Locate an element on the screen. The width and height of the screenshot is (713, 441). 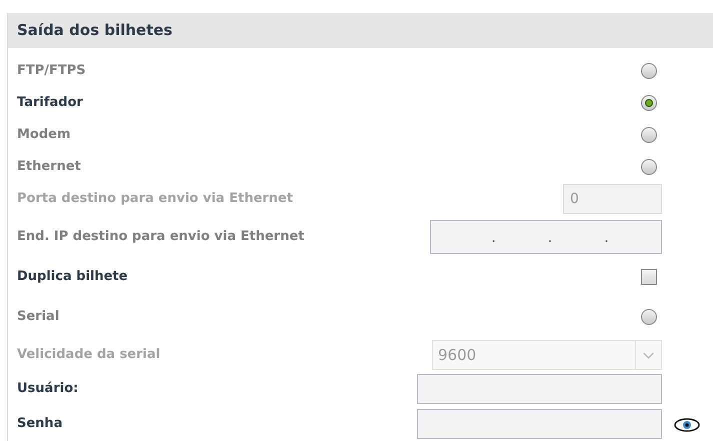
field-label: Tarifador is located at coordinates (50, 103).